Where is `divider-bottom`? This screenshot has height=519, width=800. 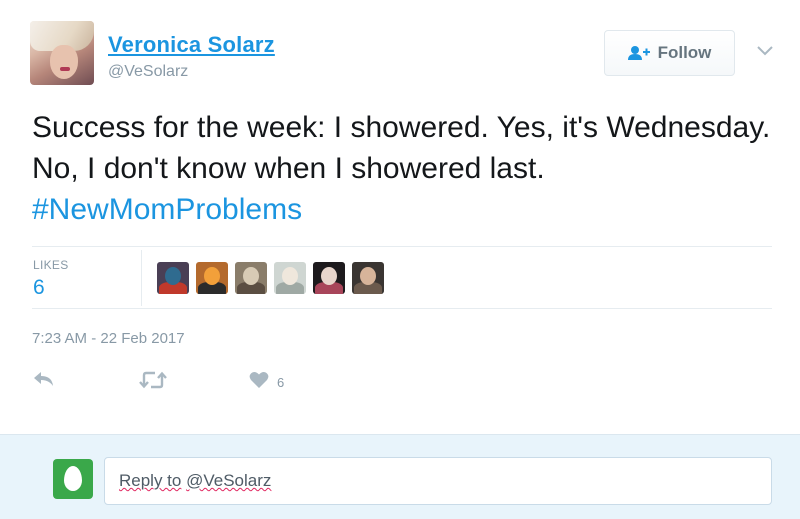 divider-bottom is located at coordinates (402, 308).